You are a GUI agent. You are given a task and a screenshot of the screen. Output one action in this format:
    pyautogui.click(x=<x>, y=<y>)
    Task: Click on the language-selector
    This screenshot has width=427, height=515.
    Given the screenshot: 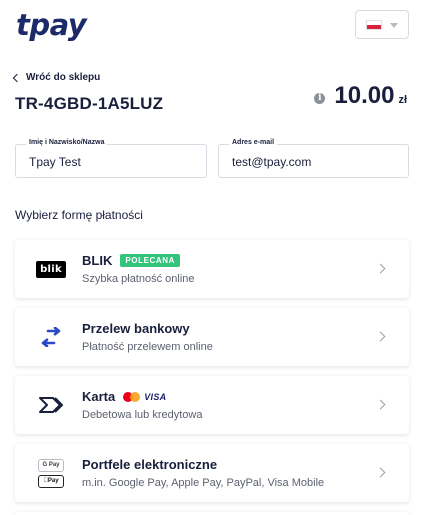 What is the action you would take?
    pyautogui.click(x=382, y=24)
    